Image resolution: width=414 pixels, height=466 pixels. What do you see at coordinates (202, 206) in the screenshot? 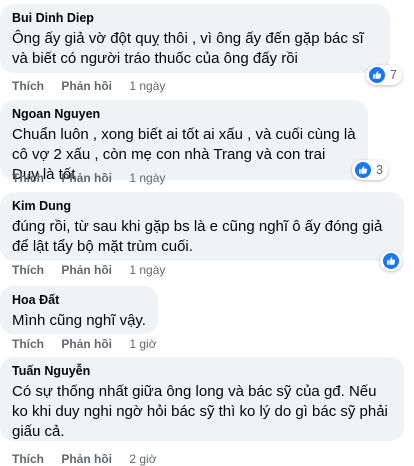
I see `comment-author: Kim Dung` at bounding box center [202, 206].